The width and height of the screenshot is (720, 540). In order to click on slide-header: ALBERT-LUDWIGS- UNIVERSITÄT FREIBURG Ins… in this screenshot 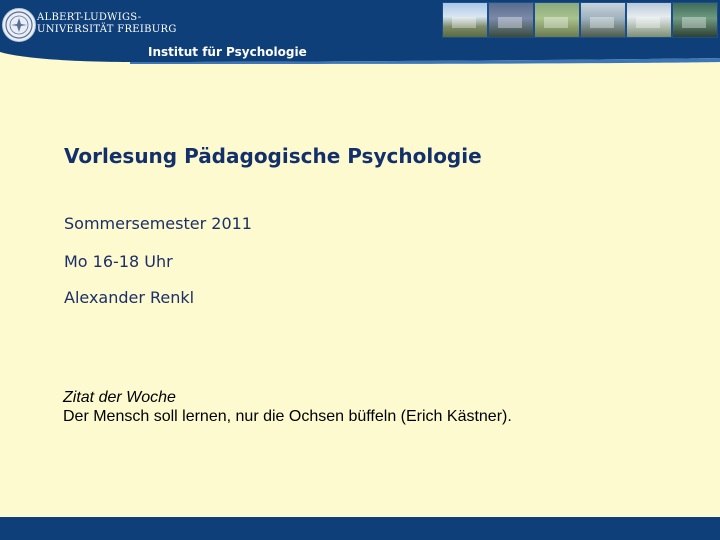, I will do `click(360, 32)`.